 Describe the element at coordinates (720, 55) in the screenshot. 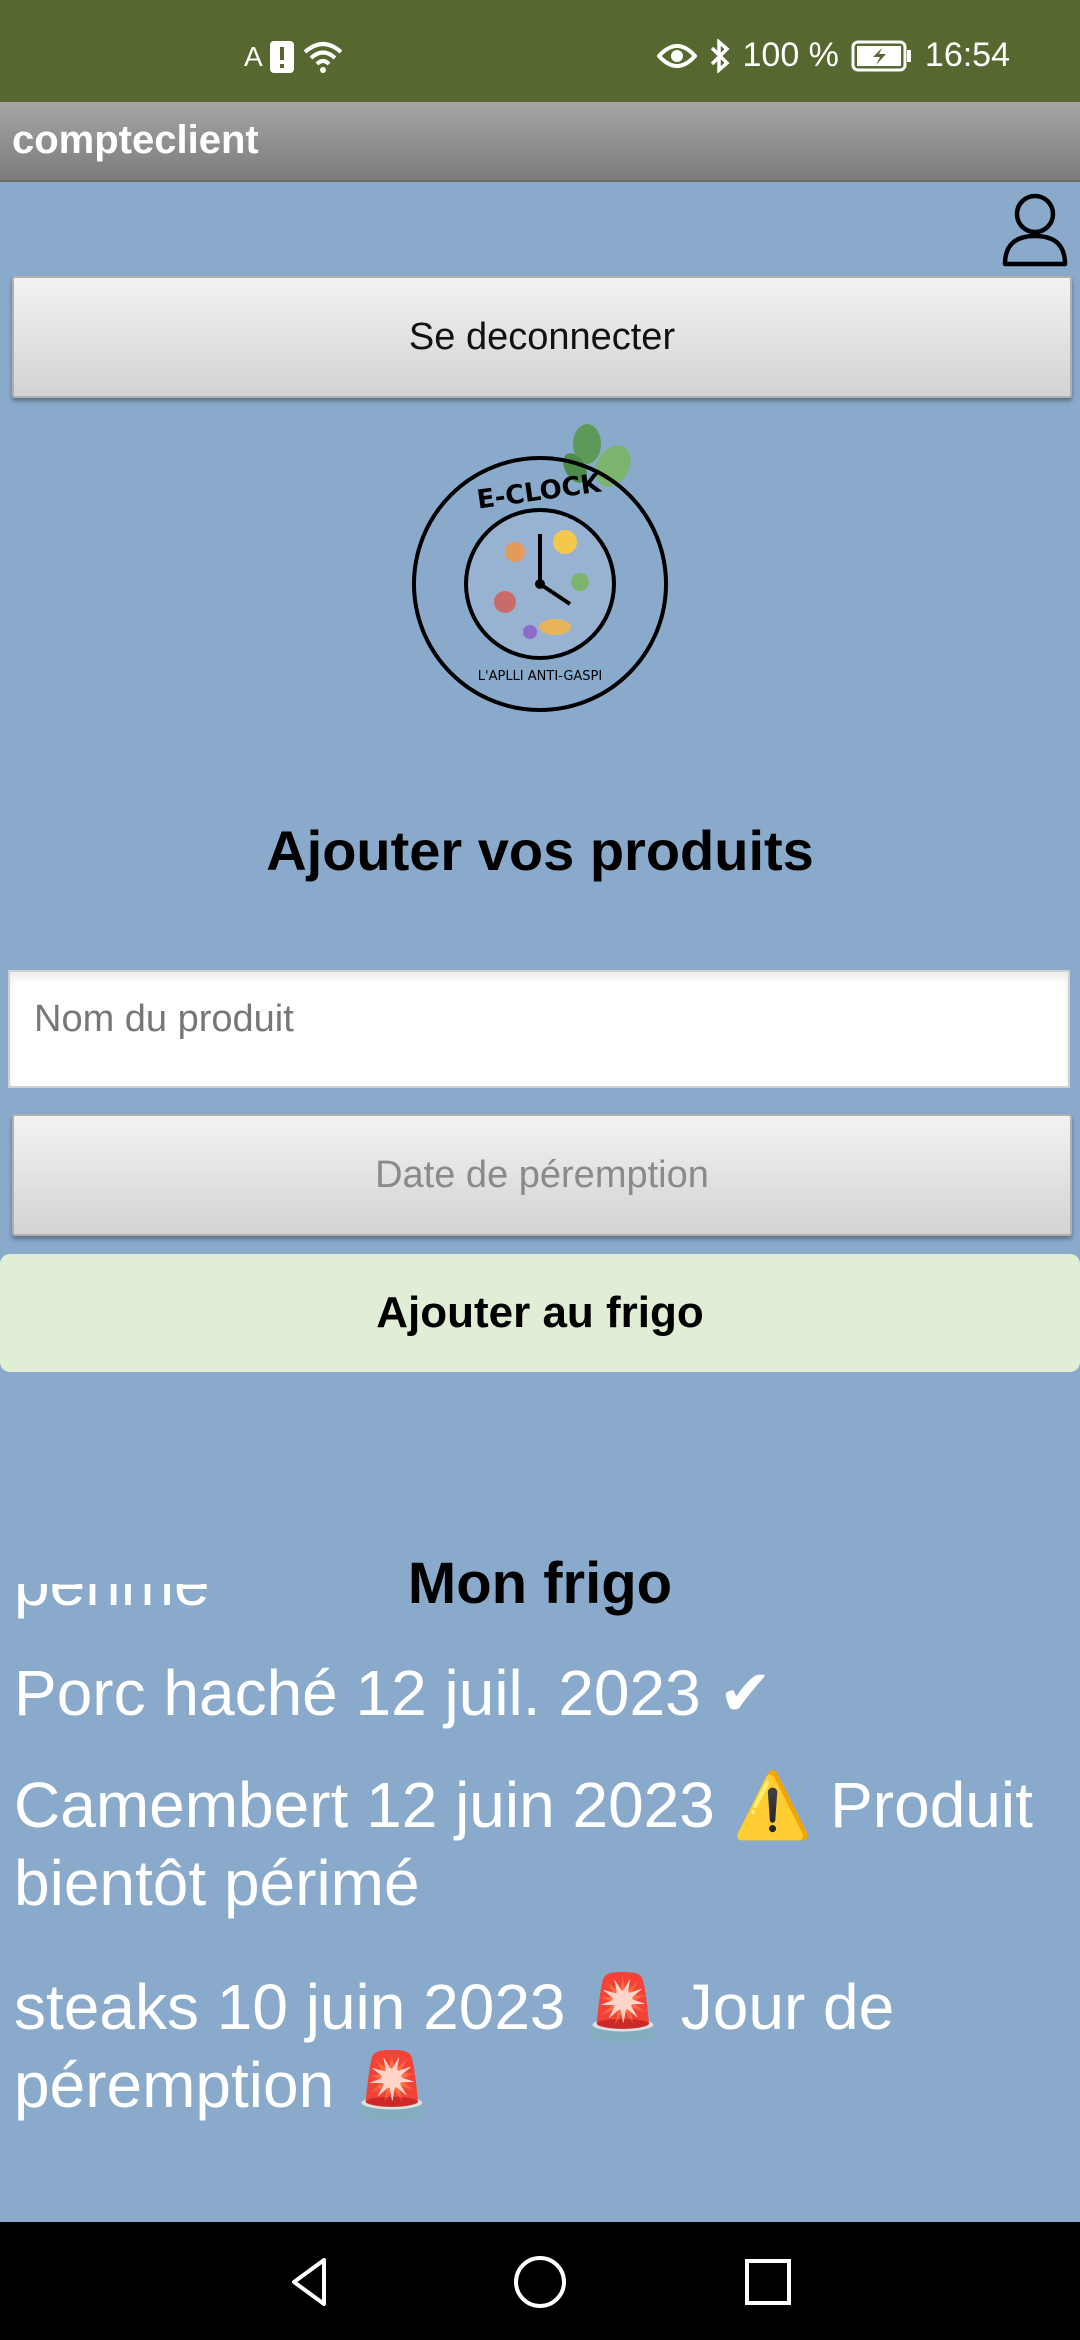

I see `bluetooth-icon` at that location.